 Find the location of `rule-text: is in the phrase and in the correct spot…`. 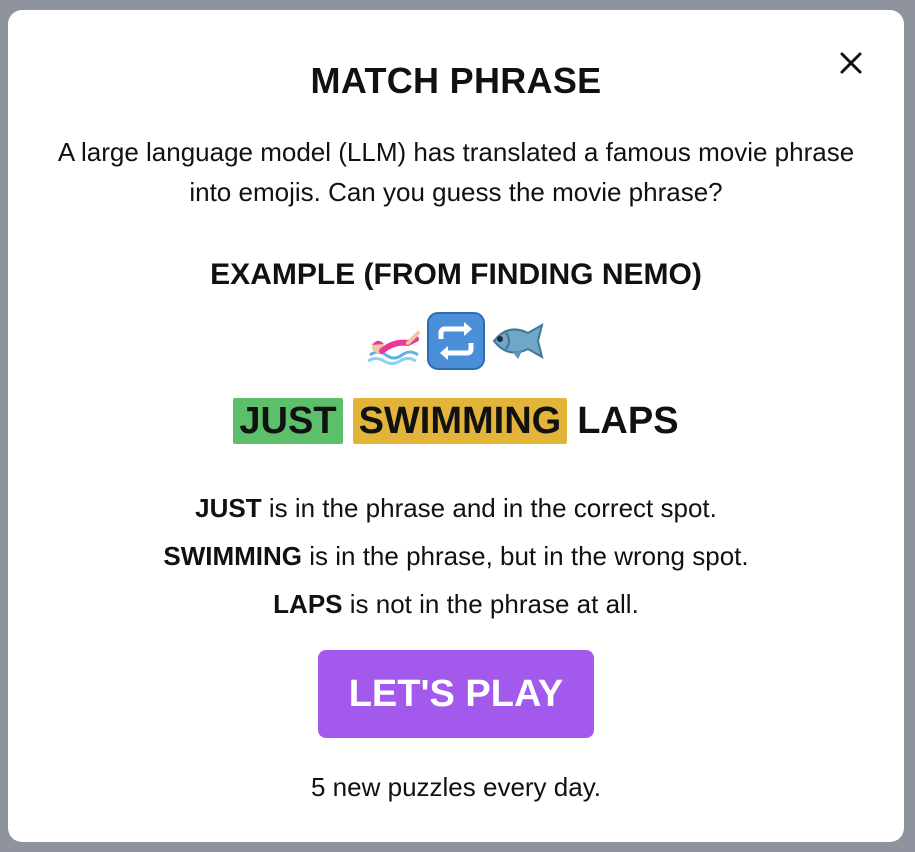

rule-text: is in the phrase and in the correct spot… is located at coordinates (489, 508).